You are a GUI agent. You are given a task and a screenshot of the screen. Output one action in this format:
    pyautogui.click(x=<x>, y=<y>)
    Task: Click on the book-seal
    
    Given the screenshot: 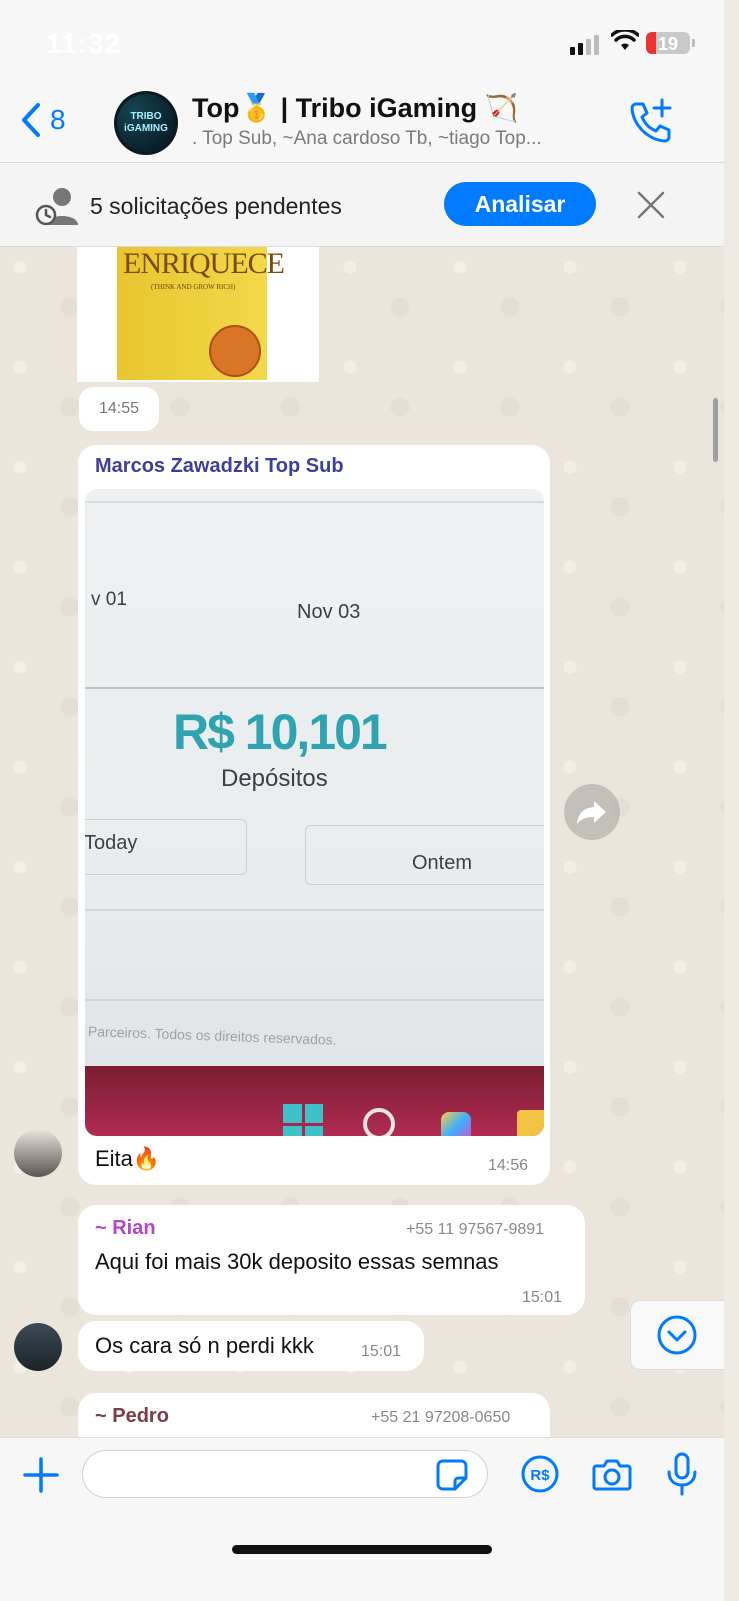 What is the action you would take?
    pyautogui.click(x=235, y=351)
    